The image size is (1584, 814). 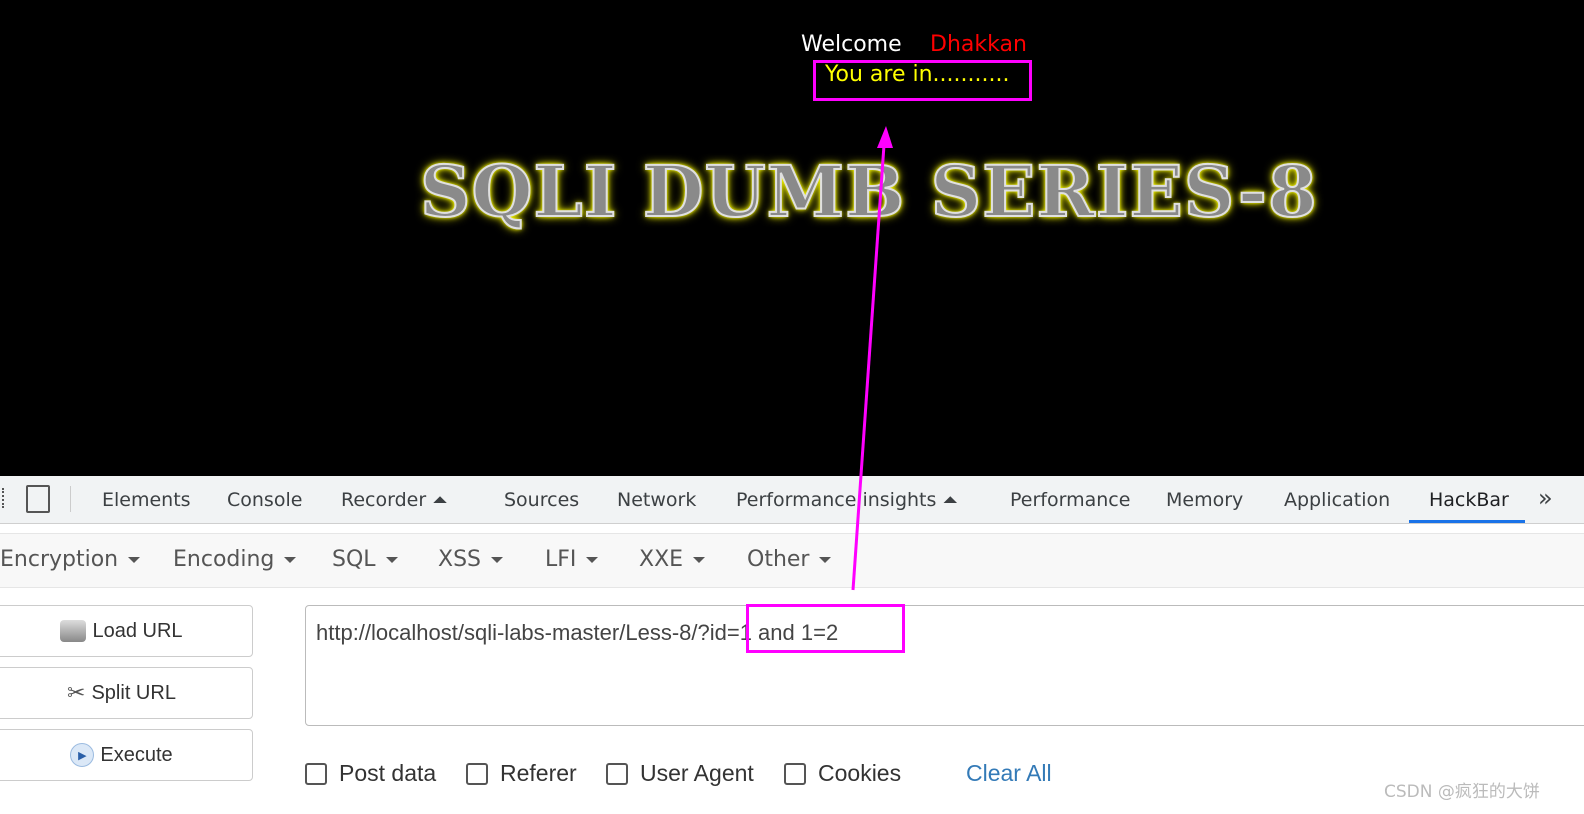 What do you see at coordinates (1467, 521) in the screenshot?
I see `active-tab-indicator` at bounding box center [1467, 521].